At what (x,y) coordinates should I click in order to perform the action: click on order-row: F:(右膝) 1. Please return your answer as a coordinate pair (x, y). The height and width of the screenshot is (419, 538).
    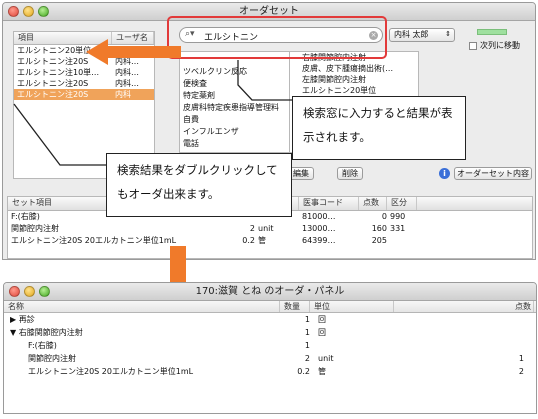
    Looking at the image, I should click on (270, 345).